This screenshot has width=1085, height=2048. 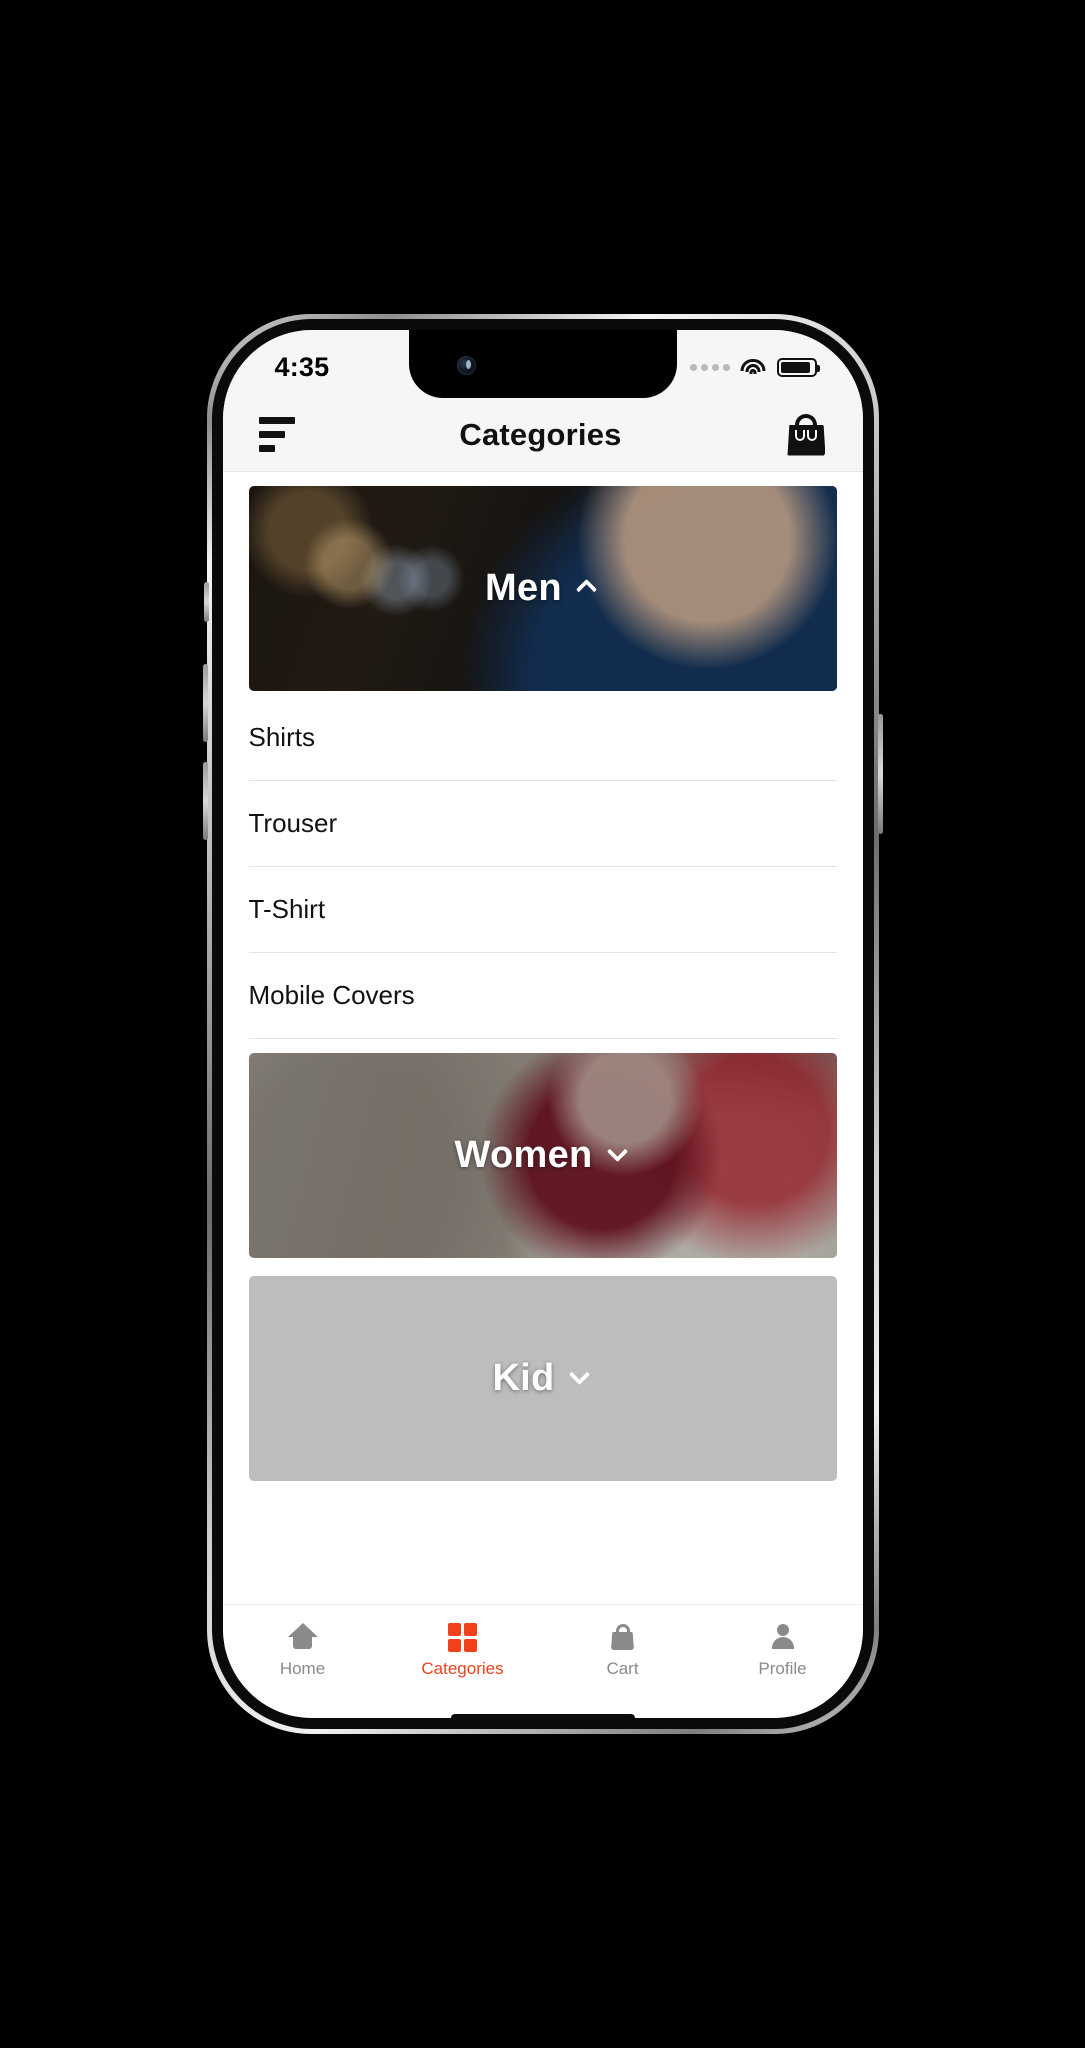 What do you see at coordinates (462, 1637) in the screenshot?
I see `grid-icon` at bounding box center [462, 1637].